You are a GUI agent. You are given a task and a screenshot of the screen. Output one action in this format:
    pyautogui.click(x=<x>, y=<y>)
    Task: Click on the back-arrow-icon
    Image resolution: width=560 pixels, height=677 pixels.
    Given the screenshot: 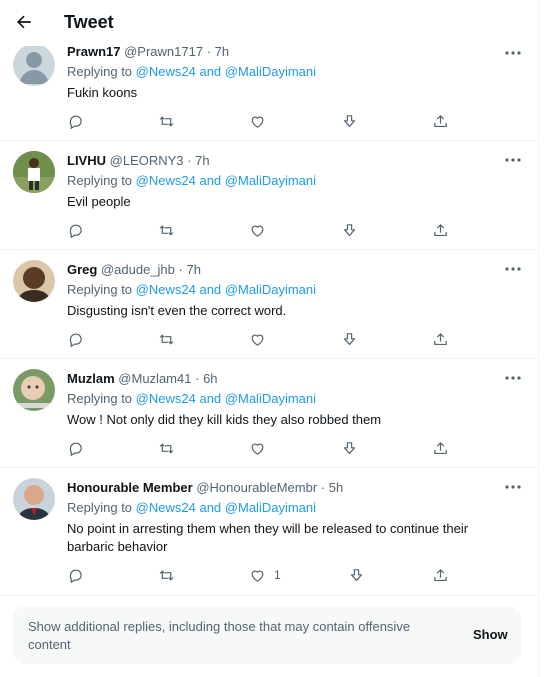 What is the action you would take?
    pyautogui.click(x=24, y=22)
    